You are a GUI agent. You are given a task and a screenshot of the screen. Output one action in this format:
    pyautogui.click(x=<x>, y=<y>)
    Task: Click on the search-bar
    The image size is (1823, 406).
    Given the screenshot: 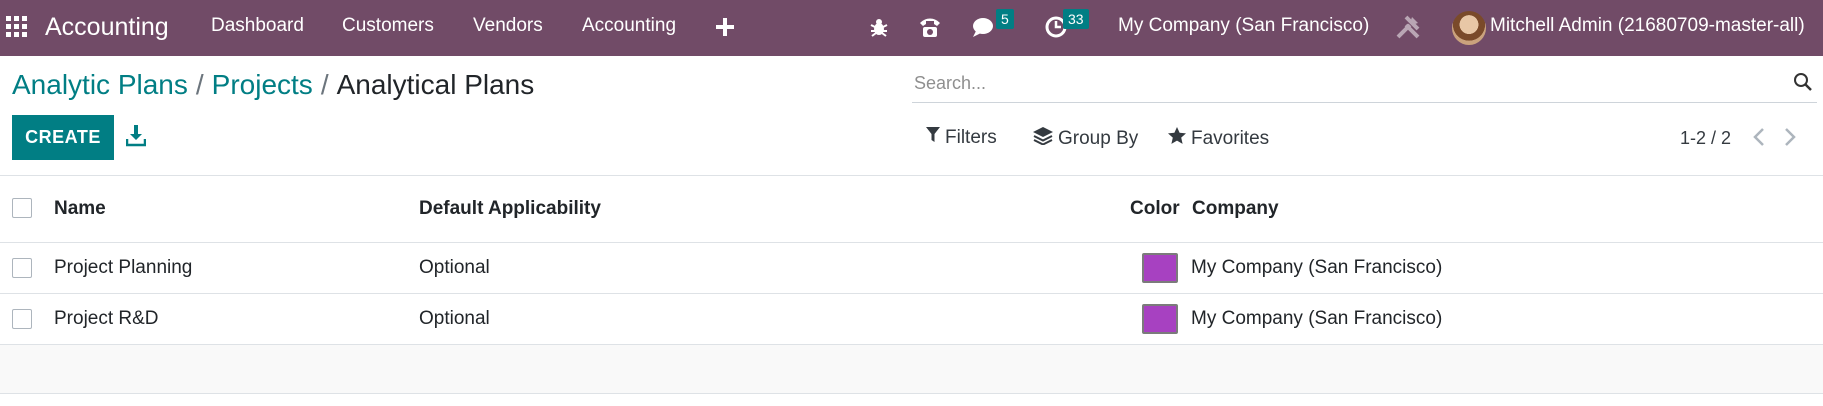 What is the action you would take?
    pyautogui.click(x=1364, y=84)
    